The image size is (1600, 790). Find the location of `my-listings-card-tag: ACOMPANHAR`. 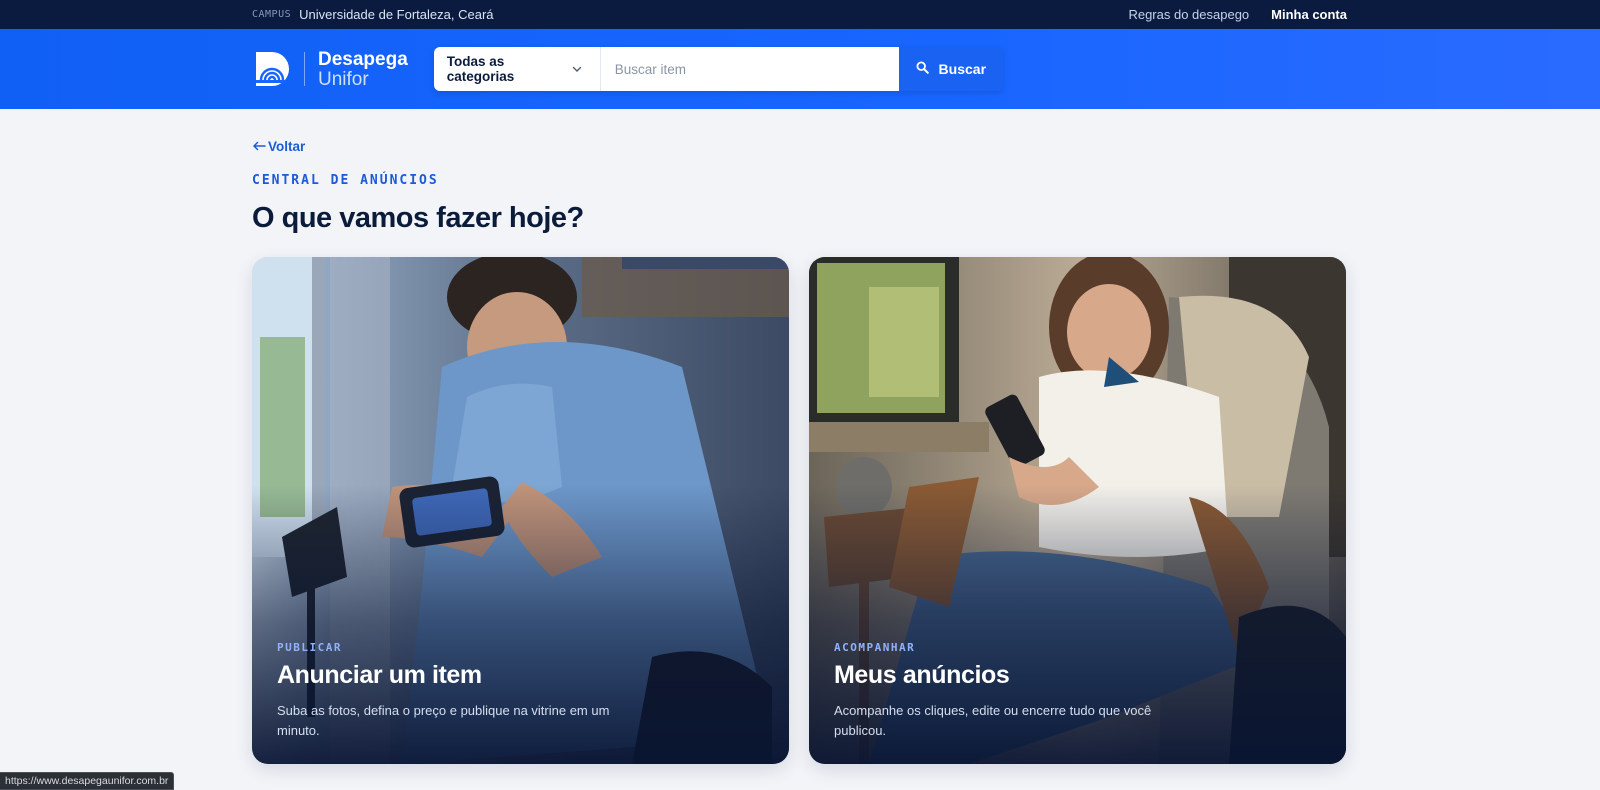

my-listings-card-tag: ACOMPANHAR is located at coordinates (875, 647).